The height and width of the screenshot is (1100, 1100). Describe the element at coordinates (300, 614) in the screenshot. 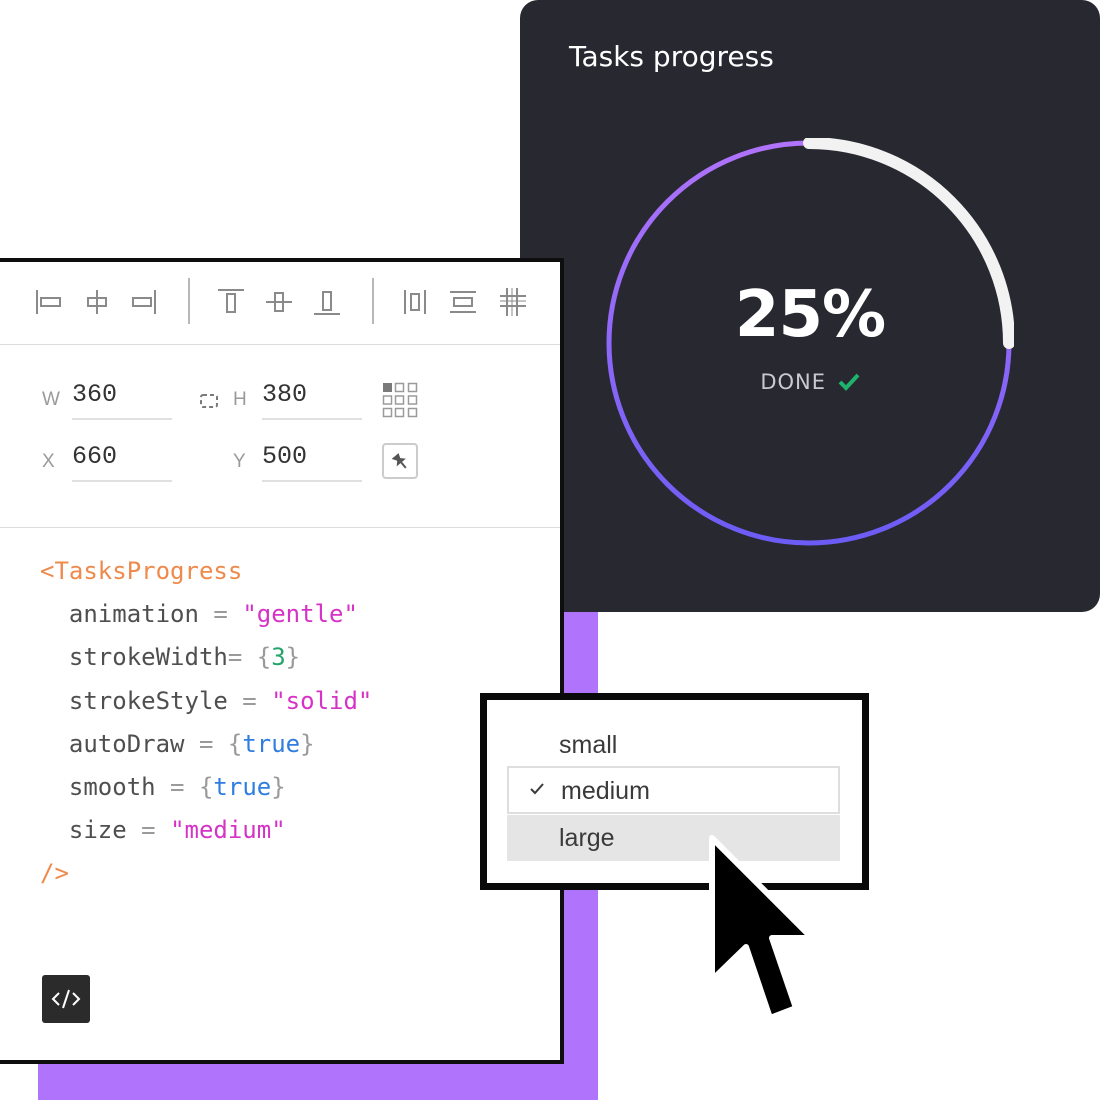

I see `code-attribute-value: "gentle"` at that location.